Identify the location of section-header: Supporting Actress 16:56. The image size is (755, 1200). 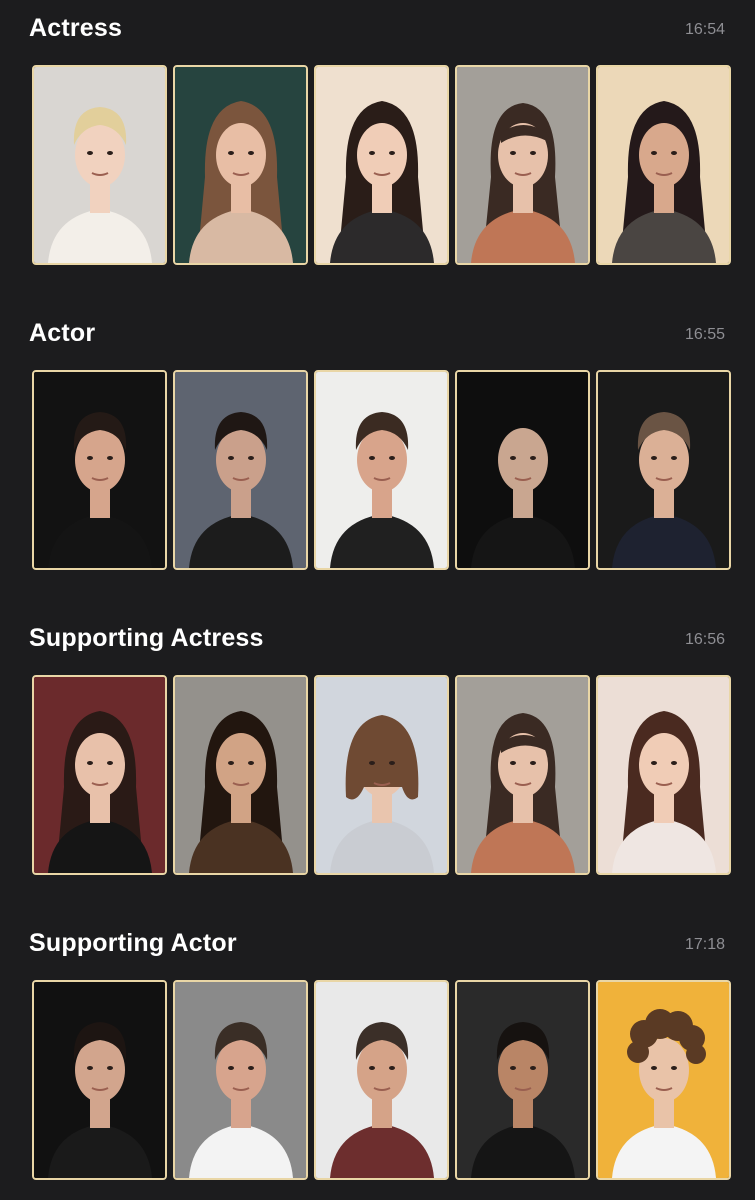
(377, 631).